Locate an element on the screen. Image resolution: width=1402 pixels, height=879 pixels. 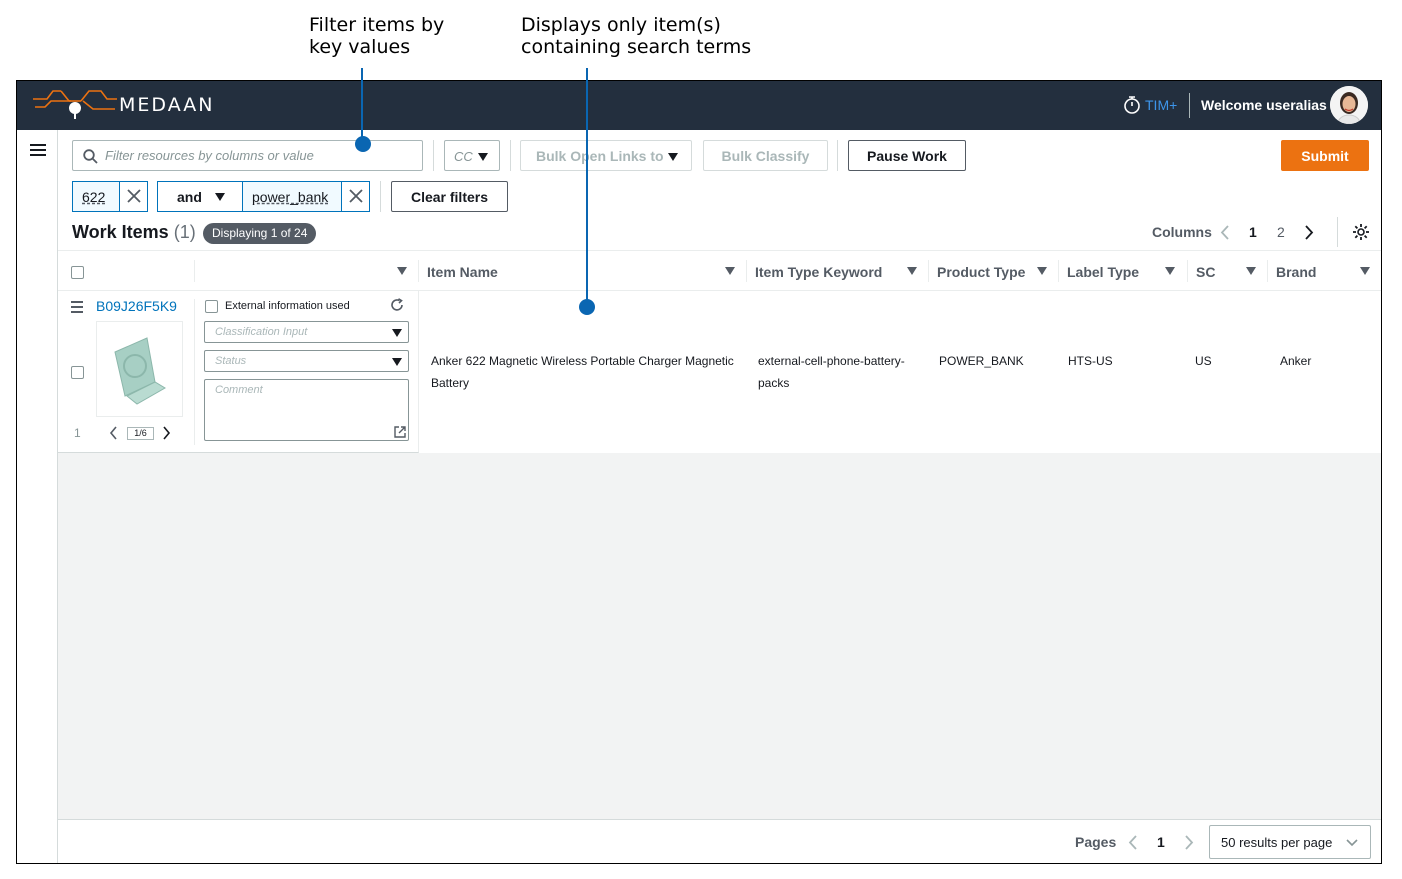
status-placeholder: Status is located at coordinates (231, 361).